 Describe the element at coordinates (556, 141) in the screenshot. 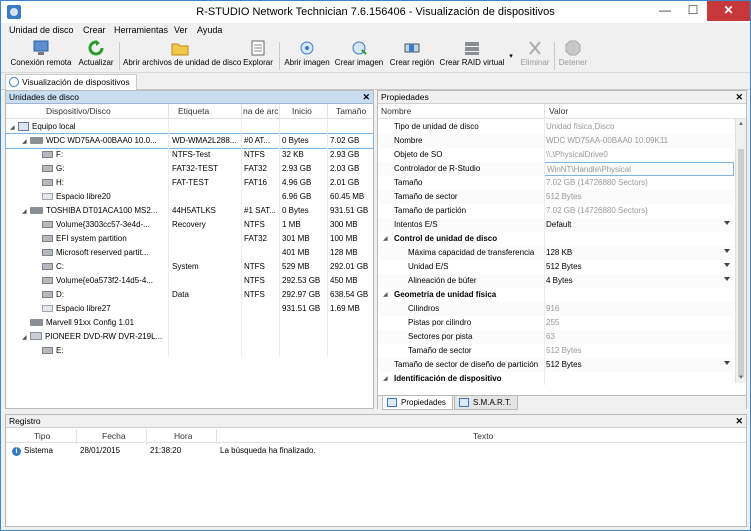

I see `property-row: Nombre WDC WD75AA-00BAA0 10.09K11` at that location.